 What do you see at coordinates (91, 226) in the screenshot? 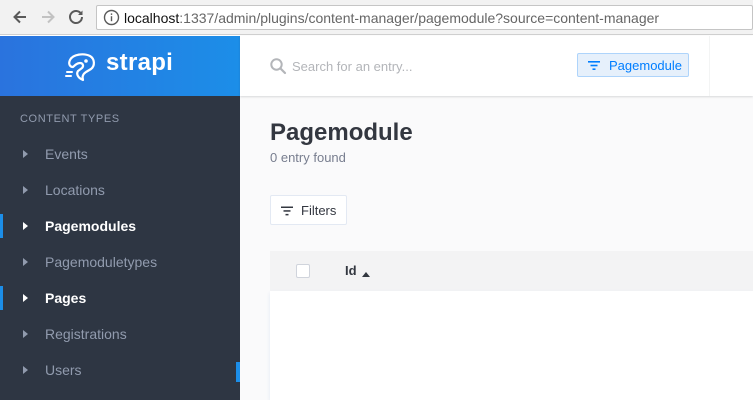
I see `sidebar-item-label: Pagemodules` at bounding box center [91, 226].